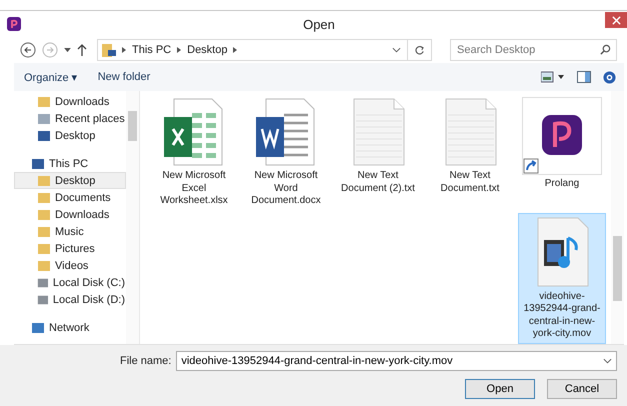 The width and height of the screenshot is (627, 406). I want to click on close-button, so click(616, 20).